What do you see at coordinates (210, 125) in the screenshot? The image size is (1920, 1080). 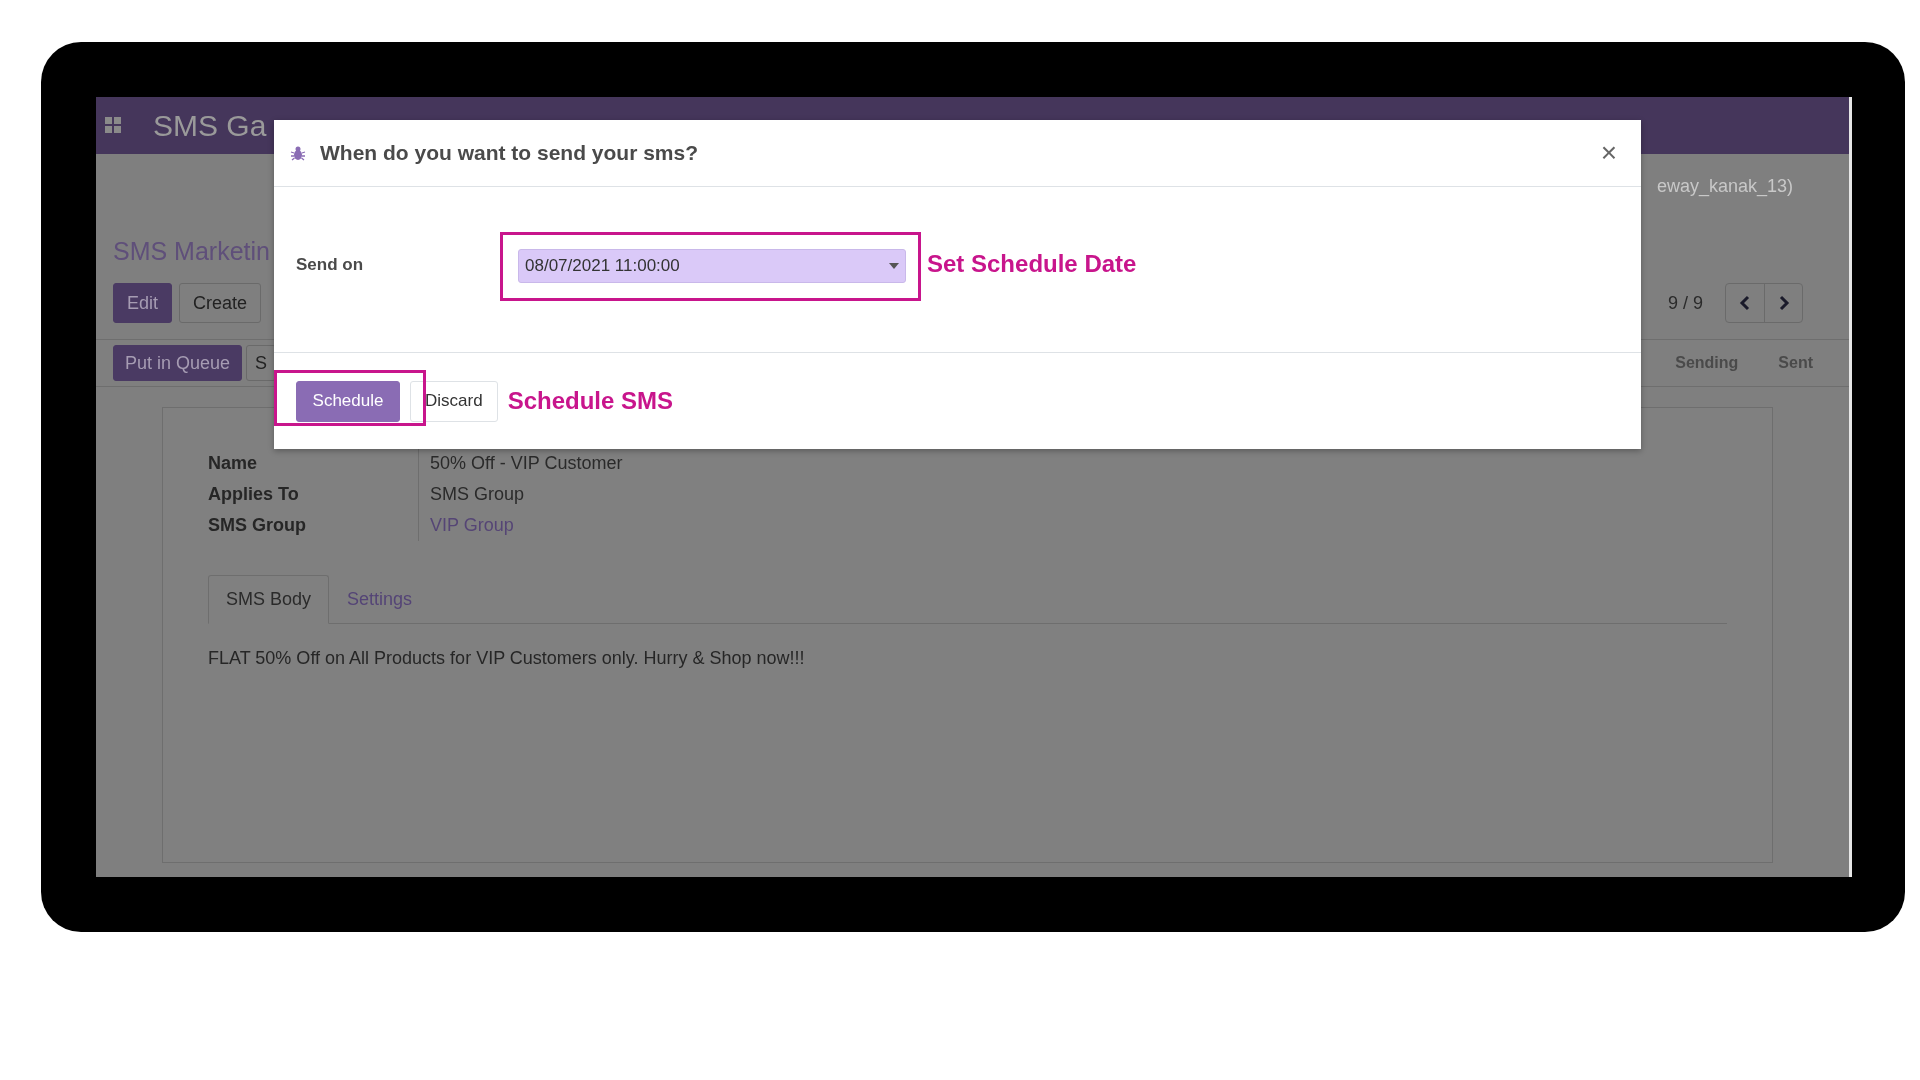 I see `app-title: SMS Ga` at bounding box center [210, 125].